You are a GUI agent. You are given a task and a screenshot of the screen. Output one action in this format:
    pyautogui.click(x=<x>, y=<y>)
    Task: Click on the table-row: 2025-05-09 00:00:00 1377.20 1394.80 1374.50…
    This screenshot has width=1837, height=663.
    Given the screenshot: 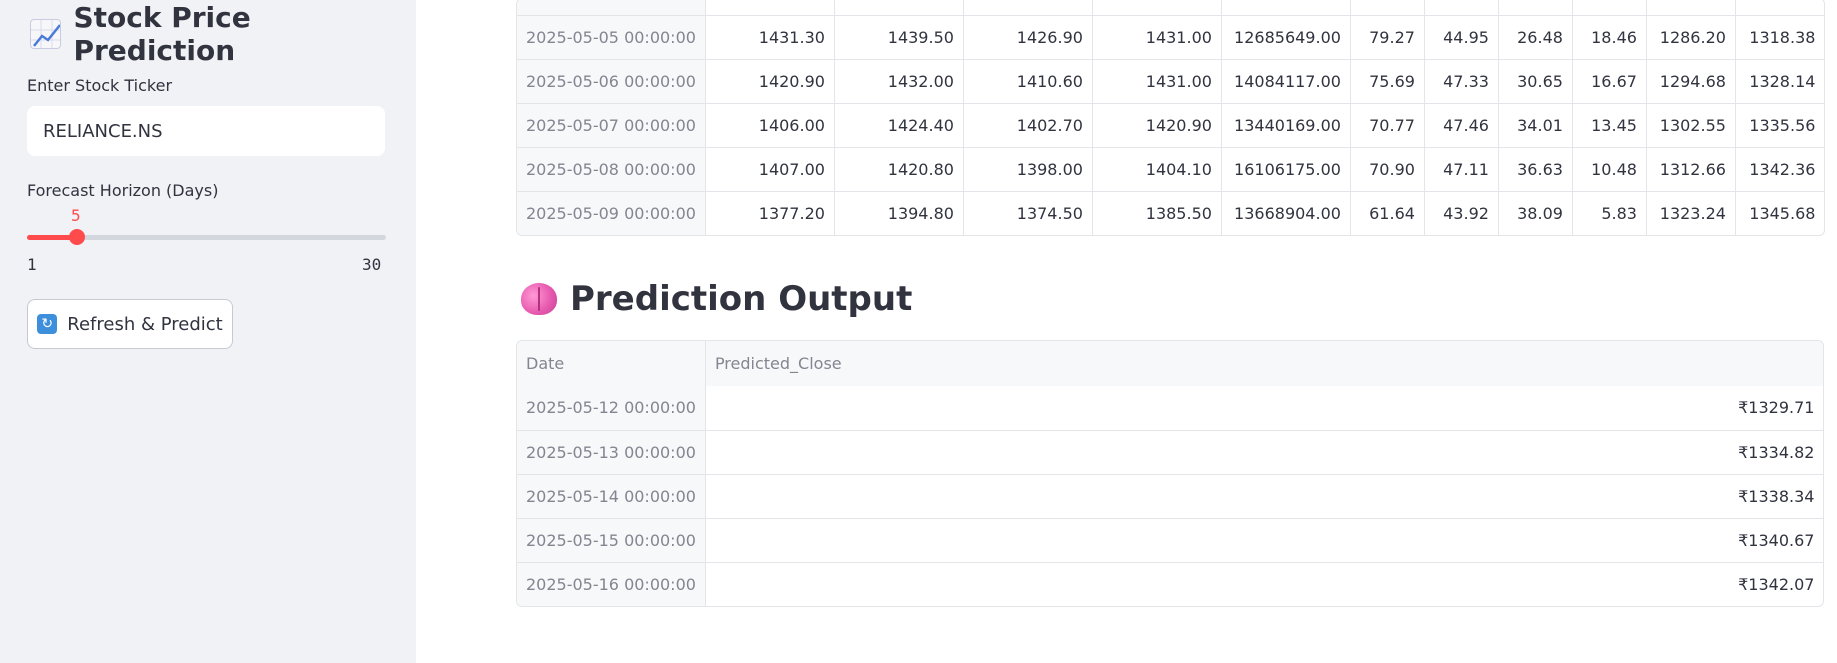 What is the action you would take?
    pyautogui.click(x=1170, y=213)
    